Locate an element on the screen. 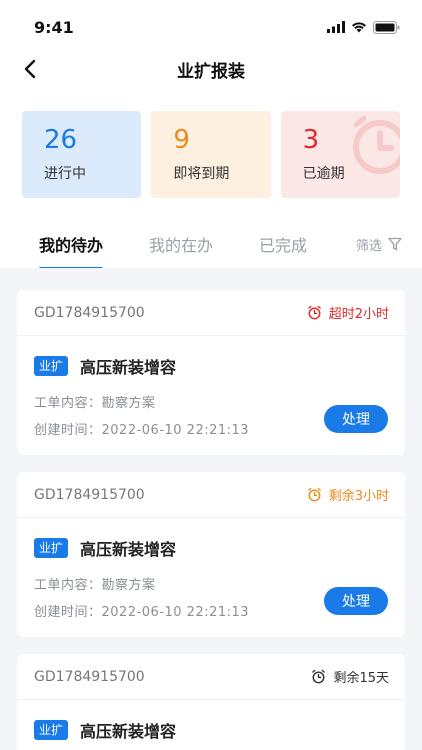 Image resolution: width=422 pixels, height=750 pixels. order-card: GD1784915700 剩余15天 业扩 高压新装增容 is located at coordinates (211, 702).